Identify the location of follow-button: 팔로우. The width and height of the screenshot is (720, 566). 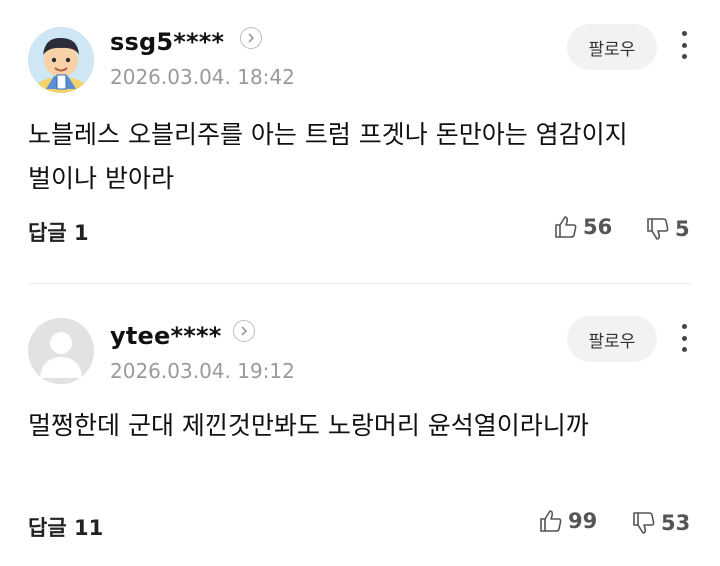
(612, 339).